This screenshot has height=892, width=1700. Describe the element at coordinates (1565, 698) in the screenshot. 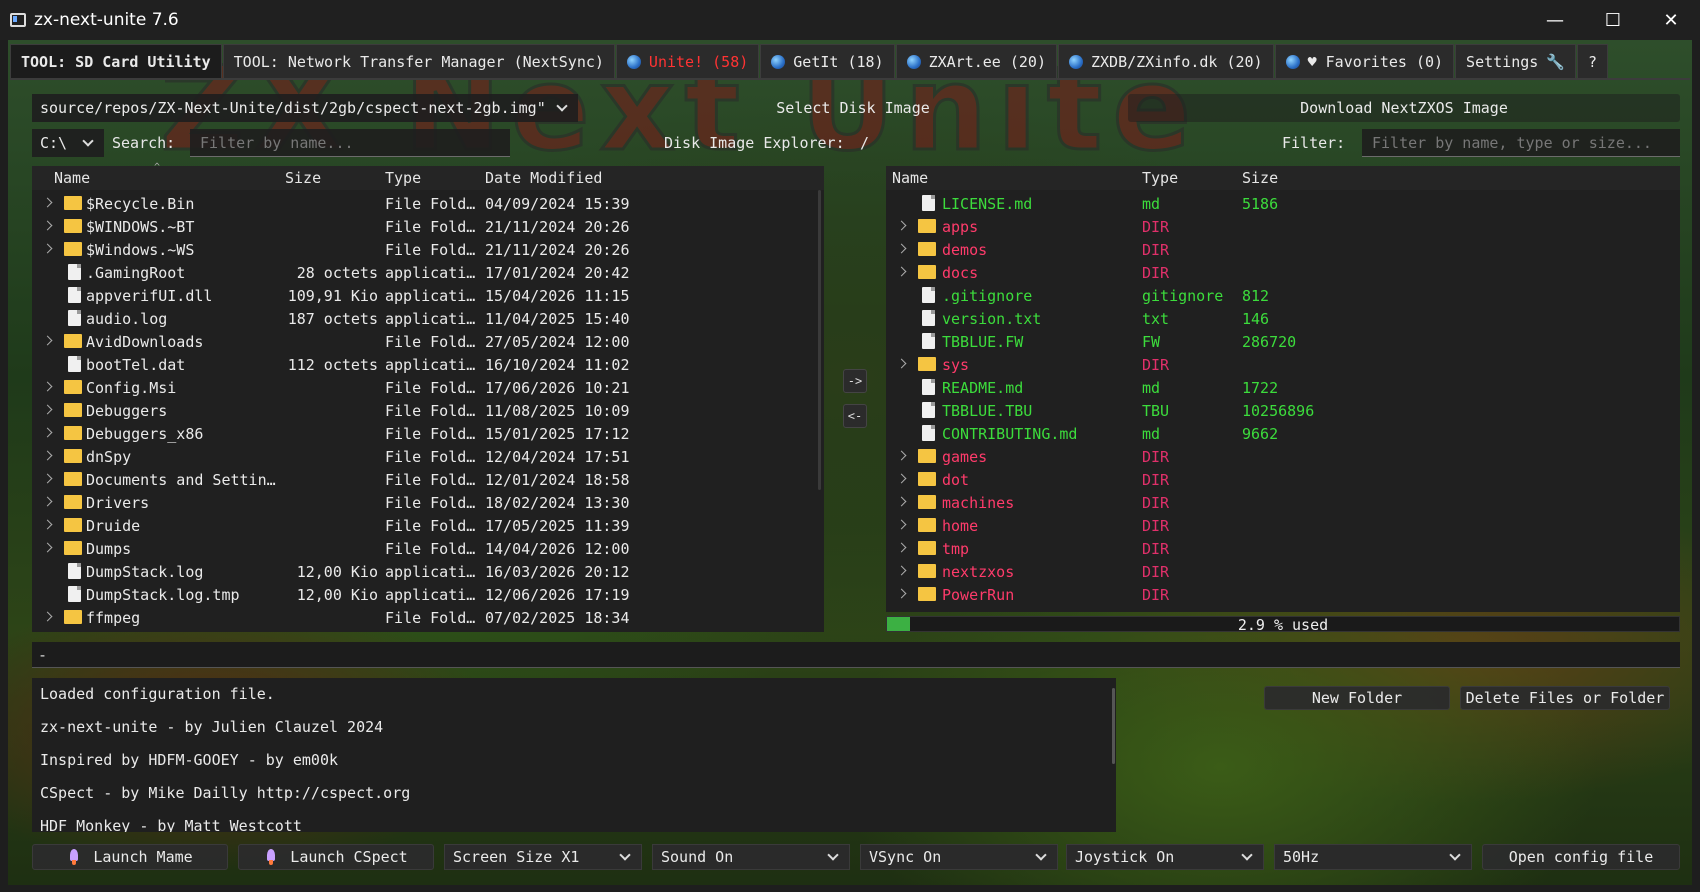

I see `delete-files-button: Delete Files or Folder` at that location.